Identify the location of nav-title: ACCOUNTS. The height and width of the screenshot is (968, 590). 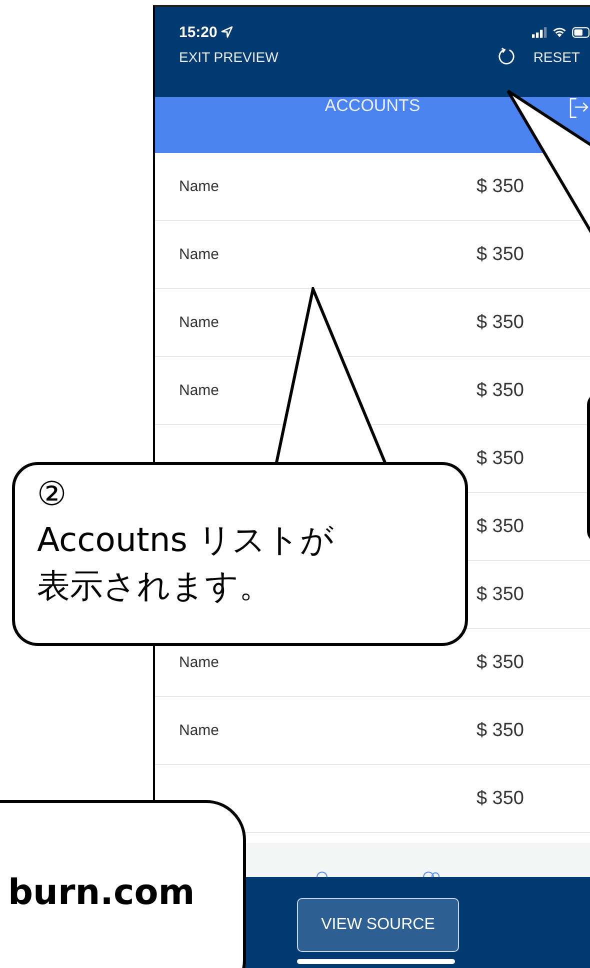
(372, 107).